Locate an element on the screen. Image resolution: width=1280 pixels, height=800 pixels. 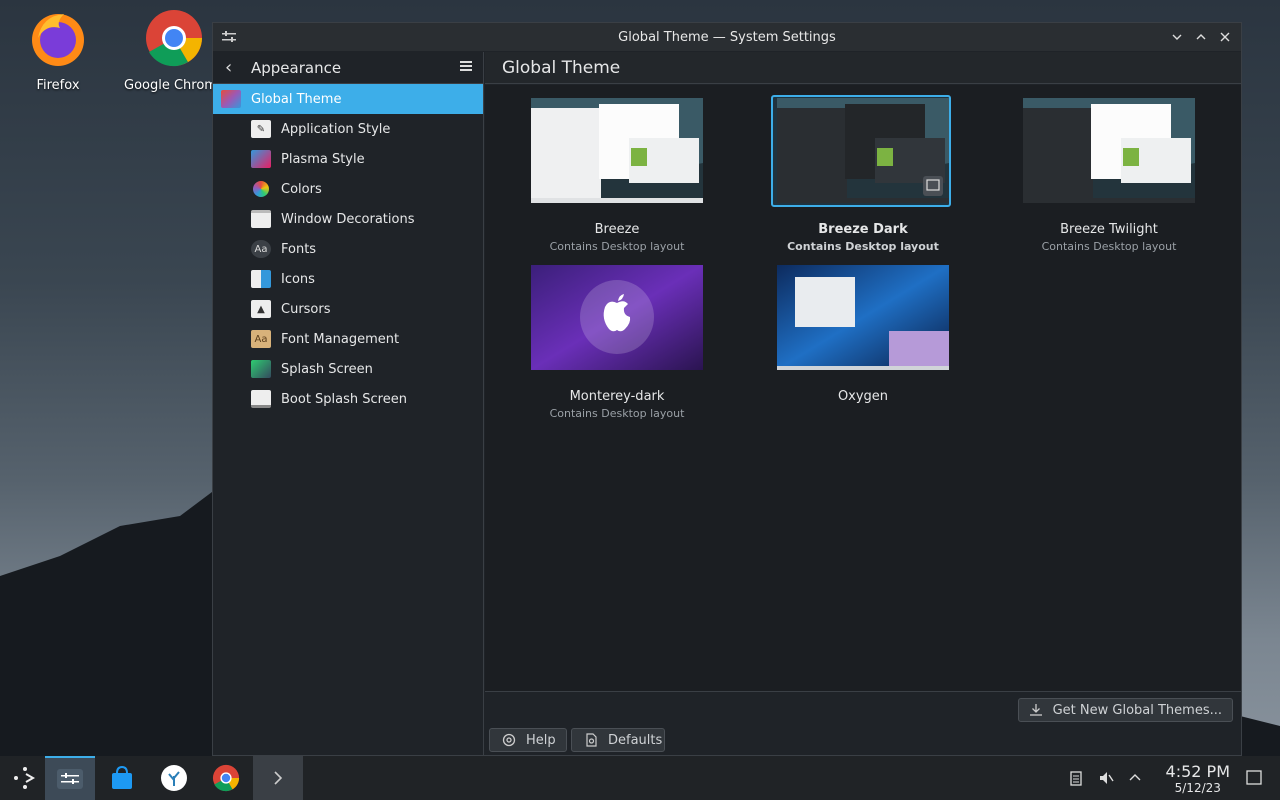
window-titlebar: Global Theme — System Settings is located at coordinates (727, 37).